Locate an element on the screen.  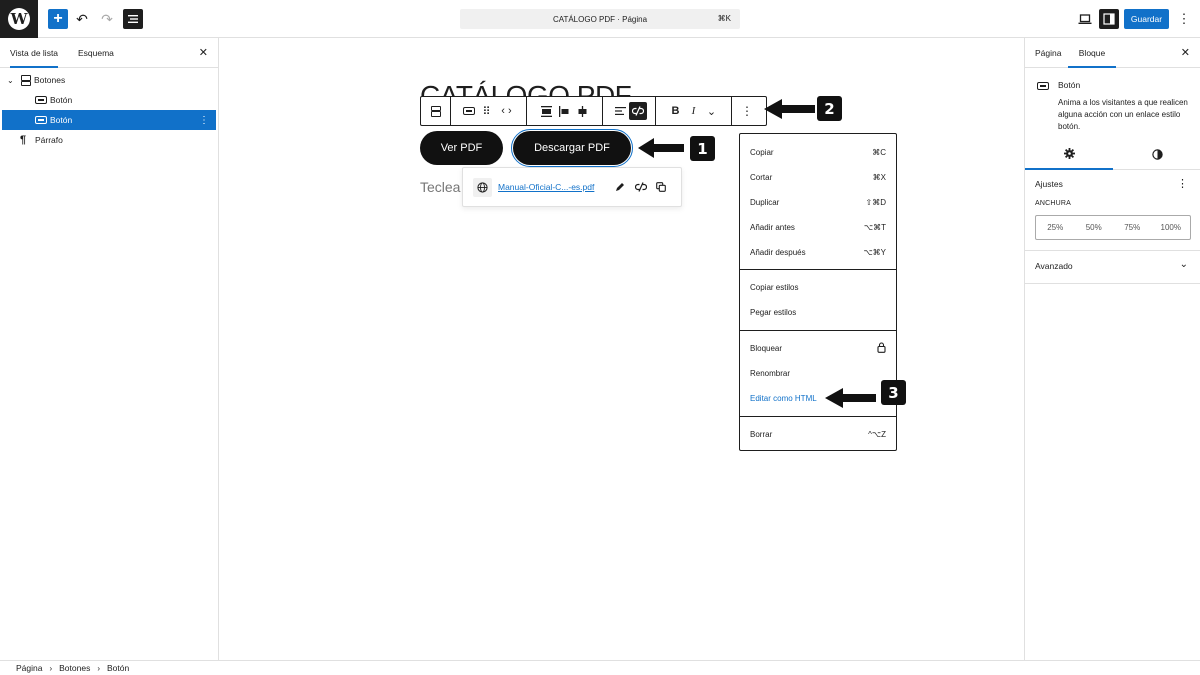
tab-block: Bloque is located at coordinates (1092, 53).